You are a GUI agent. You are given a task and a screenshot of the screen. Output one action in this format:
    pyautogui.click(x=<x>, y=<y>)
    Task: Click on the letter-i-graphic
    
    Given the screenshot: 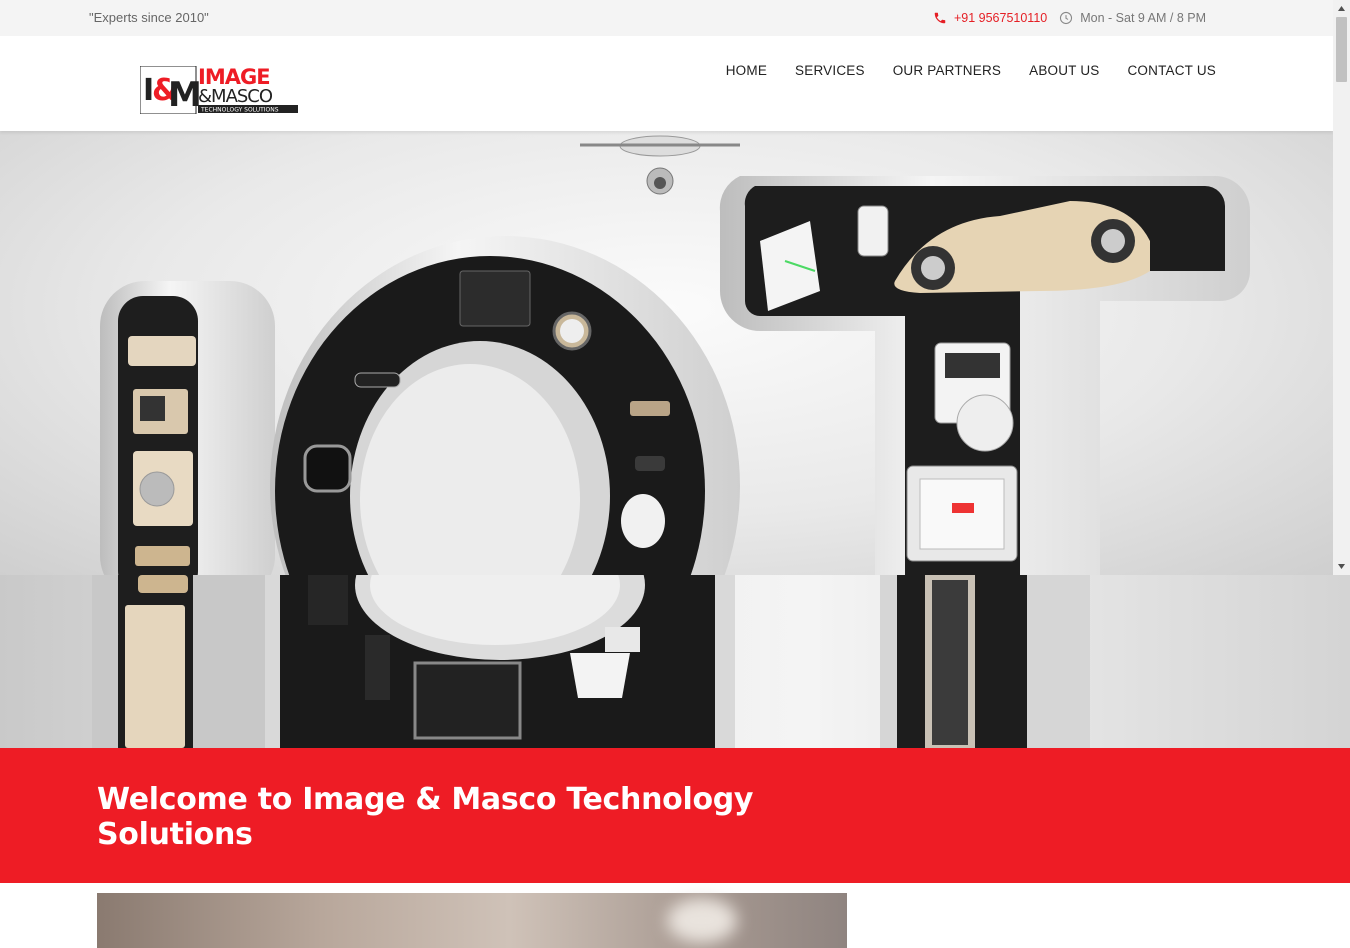 What is the action you would take?
    pyautogui.click(x=187, y=428)
    